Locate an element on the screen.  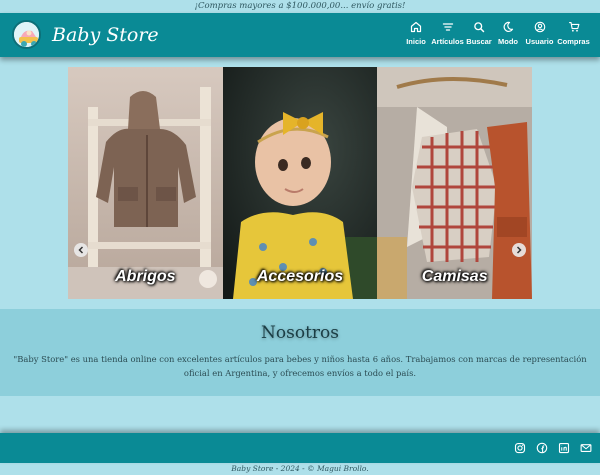
coat-photo is located at coordinates (145, 183).